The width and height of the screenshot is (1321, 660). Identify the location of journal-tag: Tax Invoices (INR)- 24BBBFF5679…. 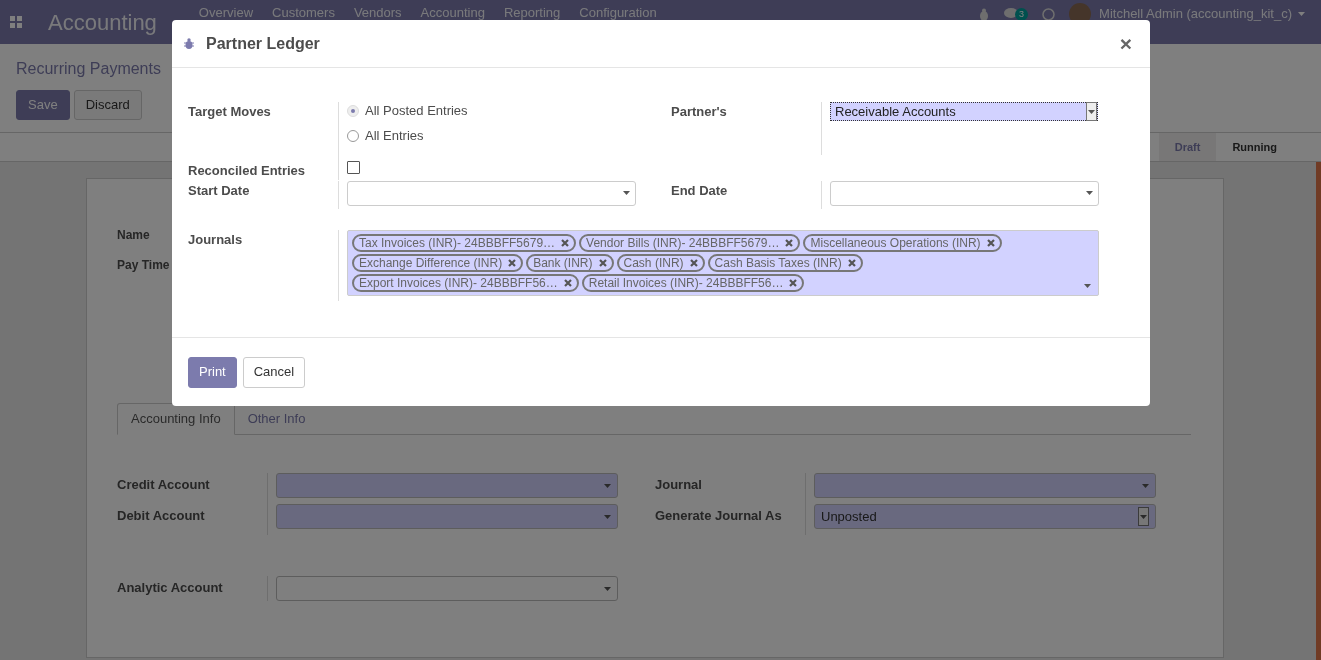
(464, 242).